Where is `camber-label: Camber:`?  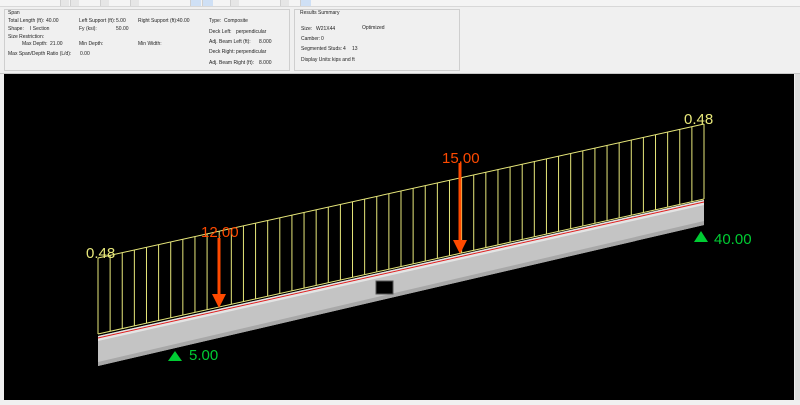 camber-label: Camber: is located at coordinates (311, 39).